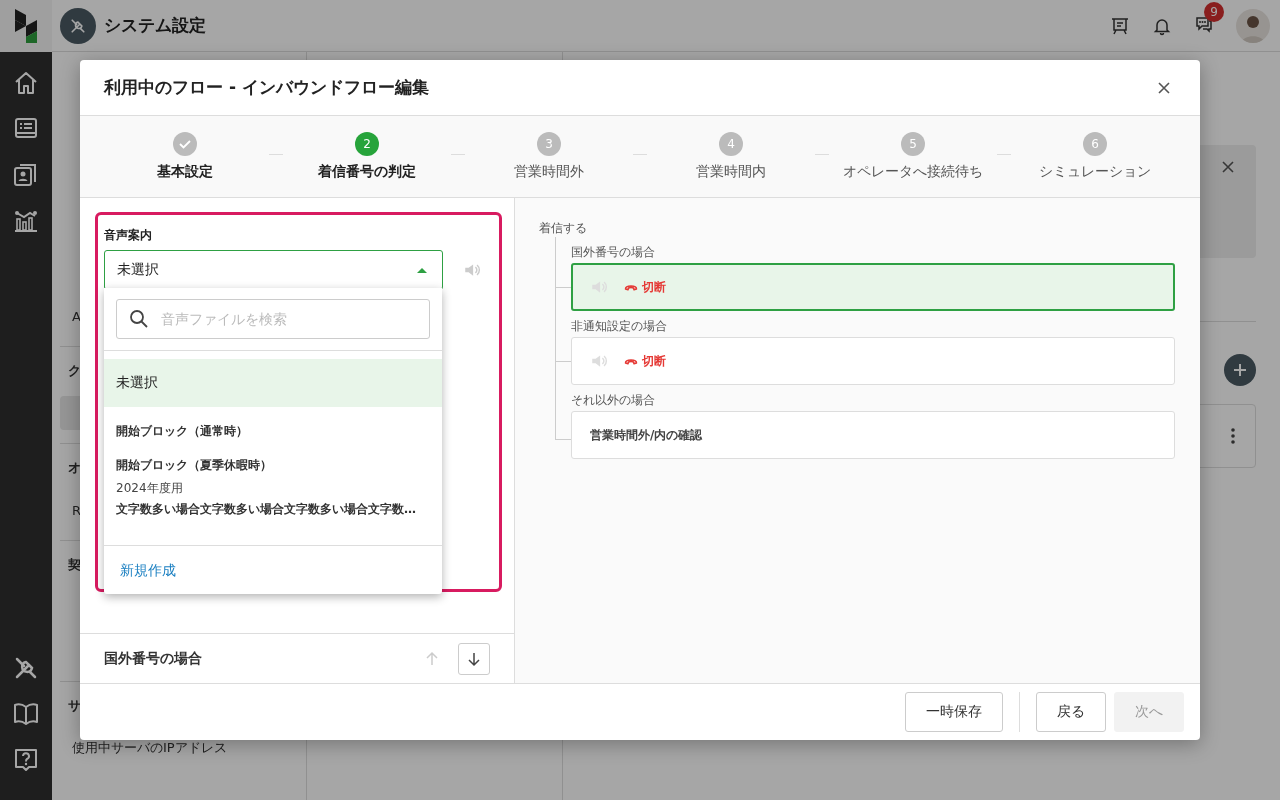  I want to click on board-icon, so click(1120, 25).